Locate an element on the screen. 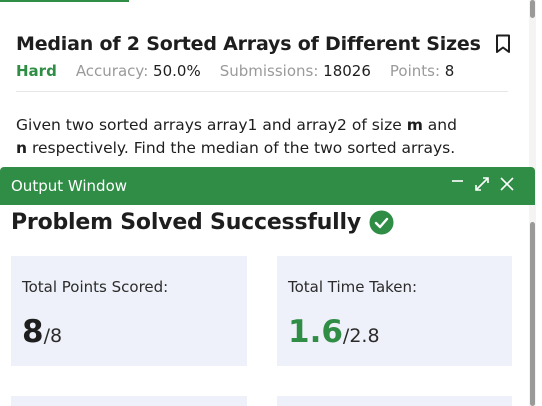 The width and height of the screenshot is (542, 406). points-label: Points: is located at coordinates (415, 71).